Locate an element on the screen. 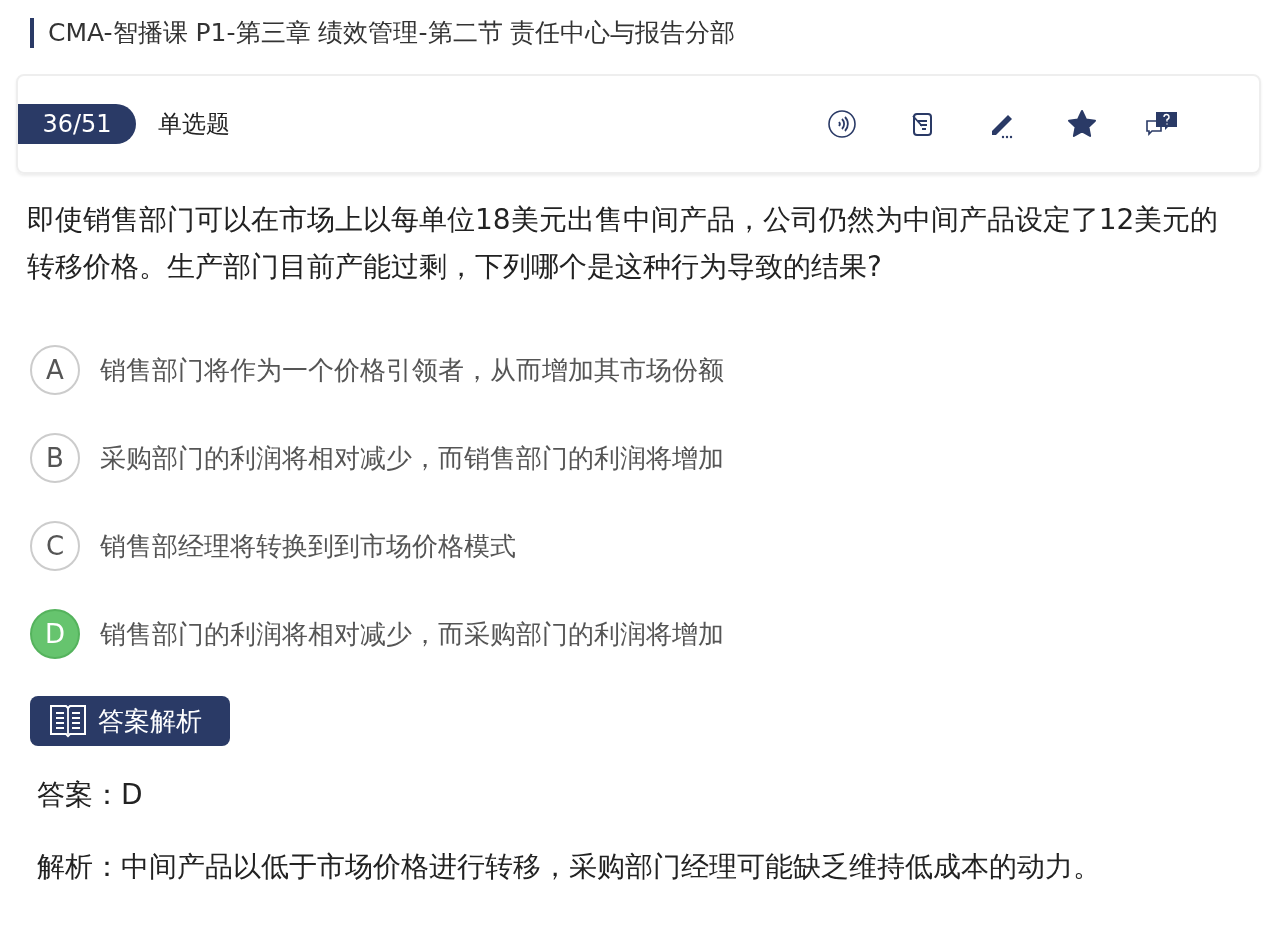  page-title: CMA-智播课 P1-第三章 绩效管理-第二节 责任中心与报告分部 is located at coordinates (383, 33).